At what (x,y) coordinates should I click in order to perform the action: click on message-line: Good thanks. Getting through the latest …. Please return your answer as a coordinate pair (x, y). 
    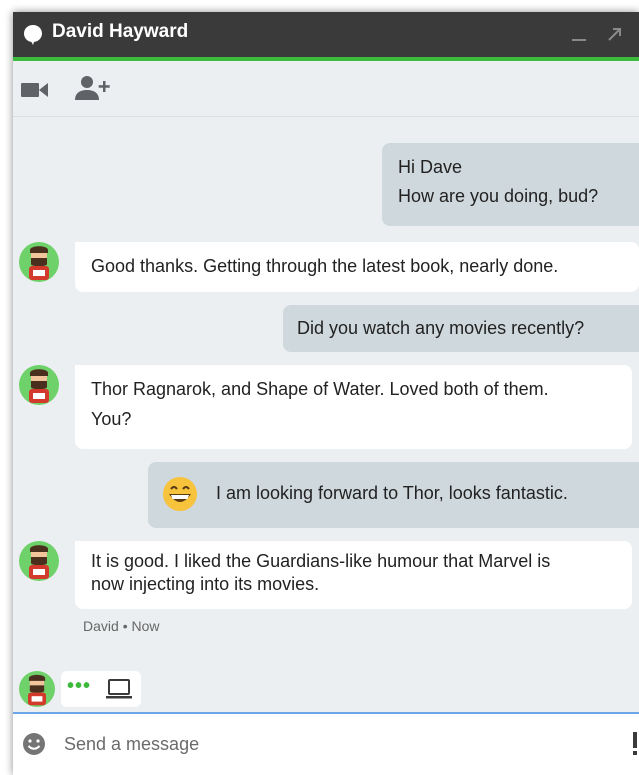
    Looking at the image, I should click on (325, 266).